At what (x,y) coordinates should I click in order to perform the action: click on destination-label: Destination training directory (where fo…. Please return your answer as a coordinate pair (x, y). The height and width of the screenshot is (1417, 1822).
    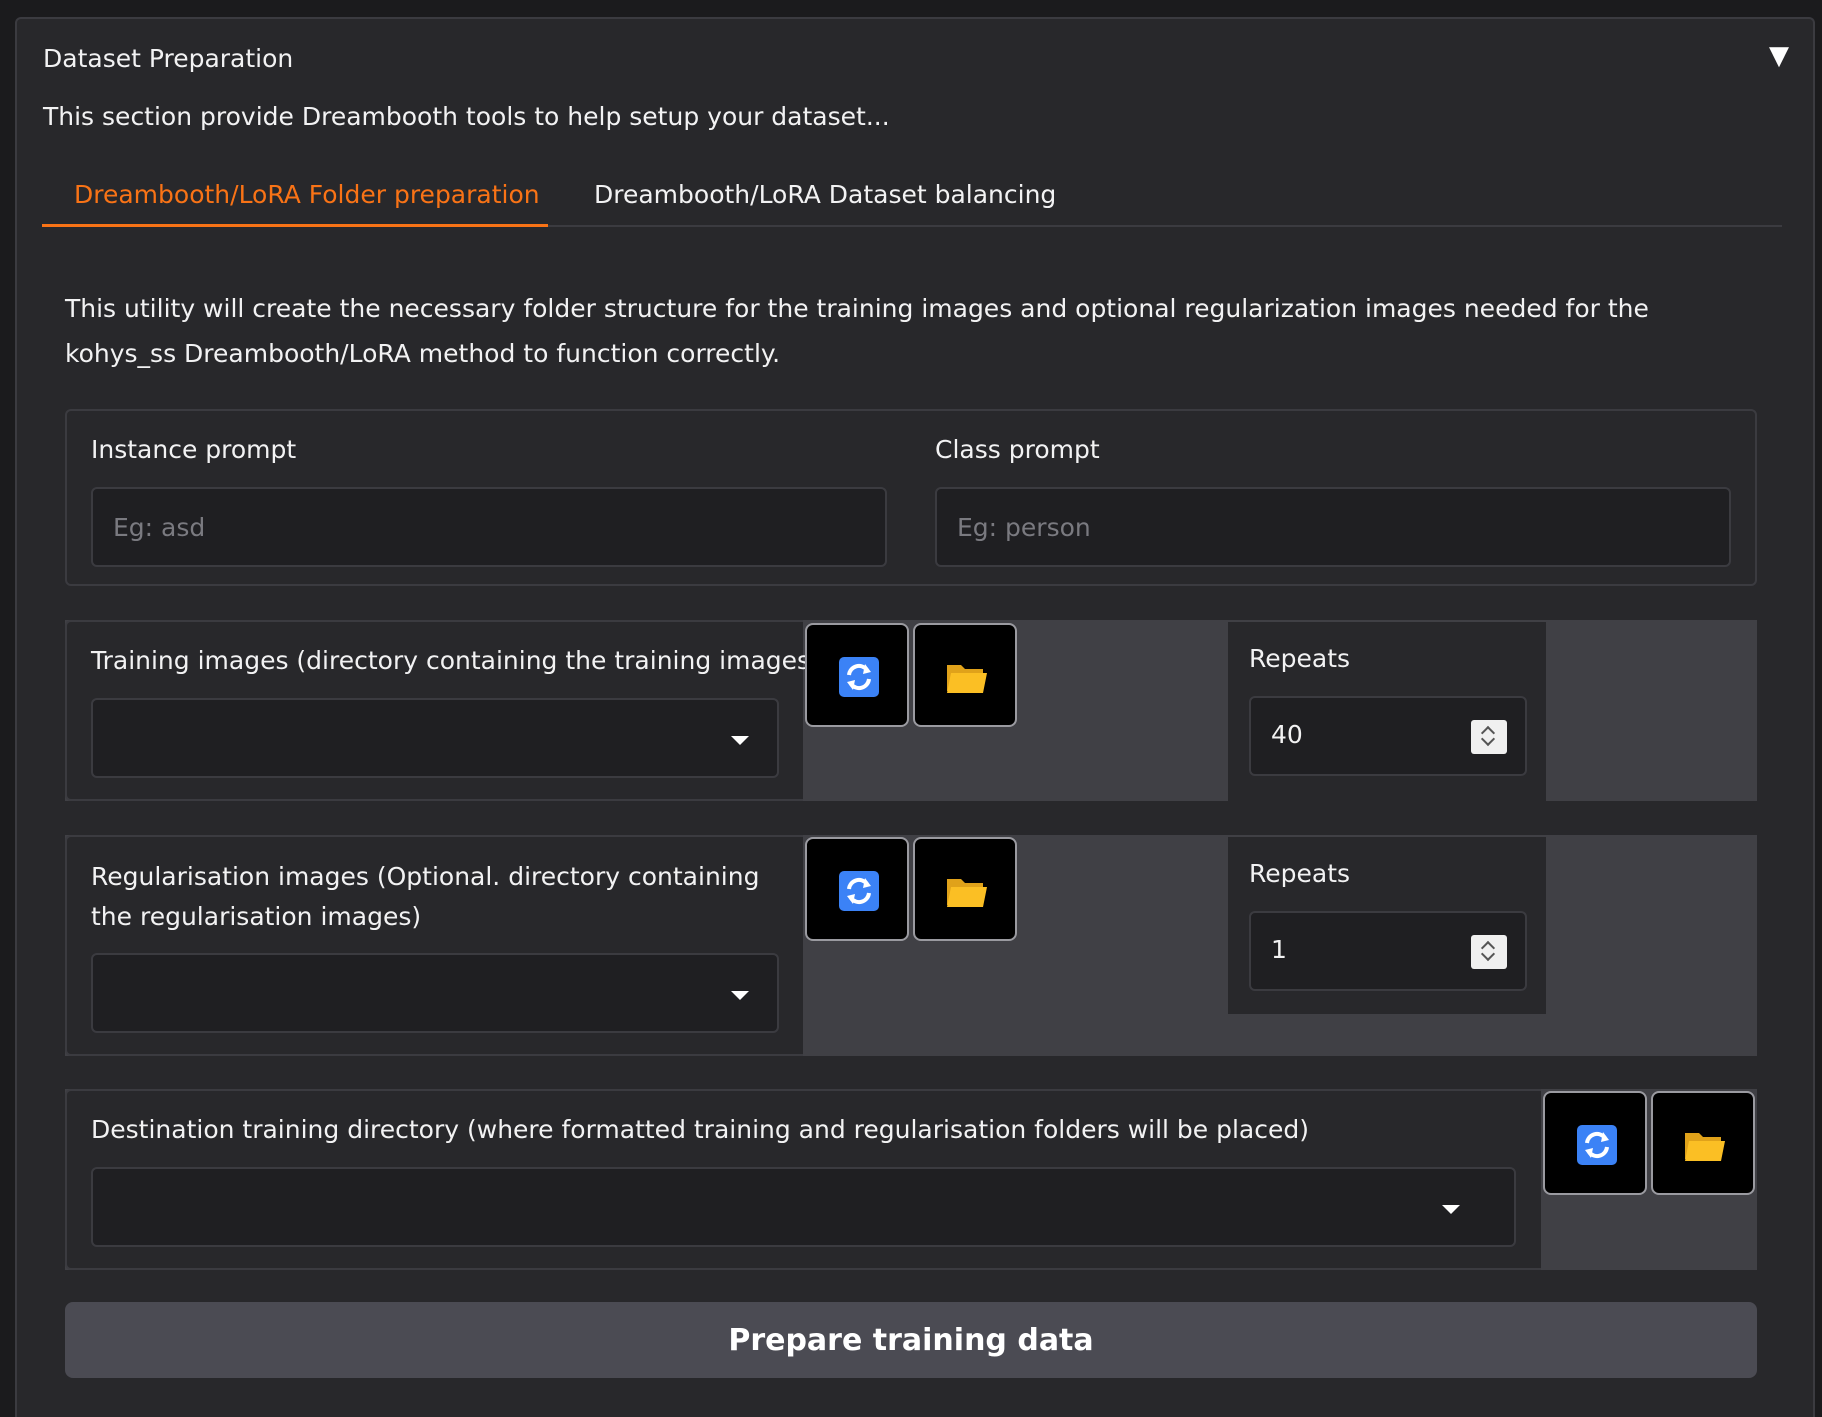
    Looking at the image, I should click on (700, 1129).